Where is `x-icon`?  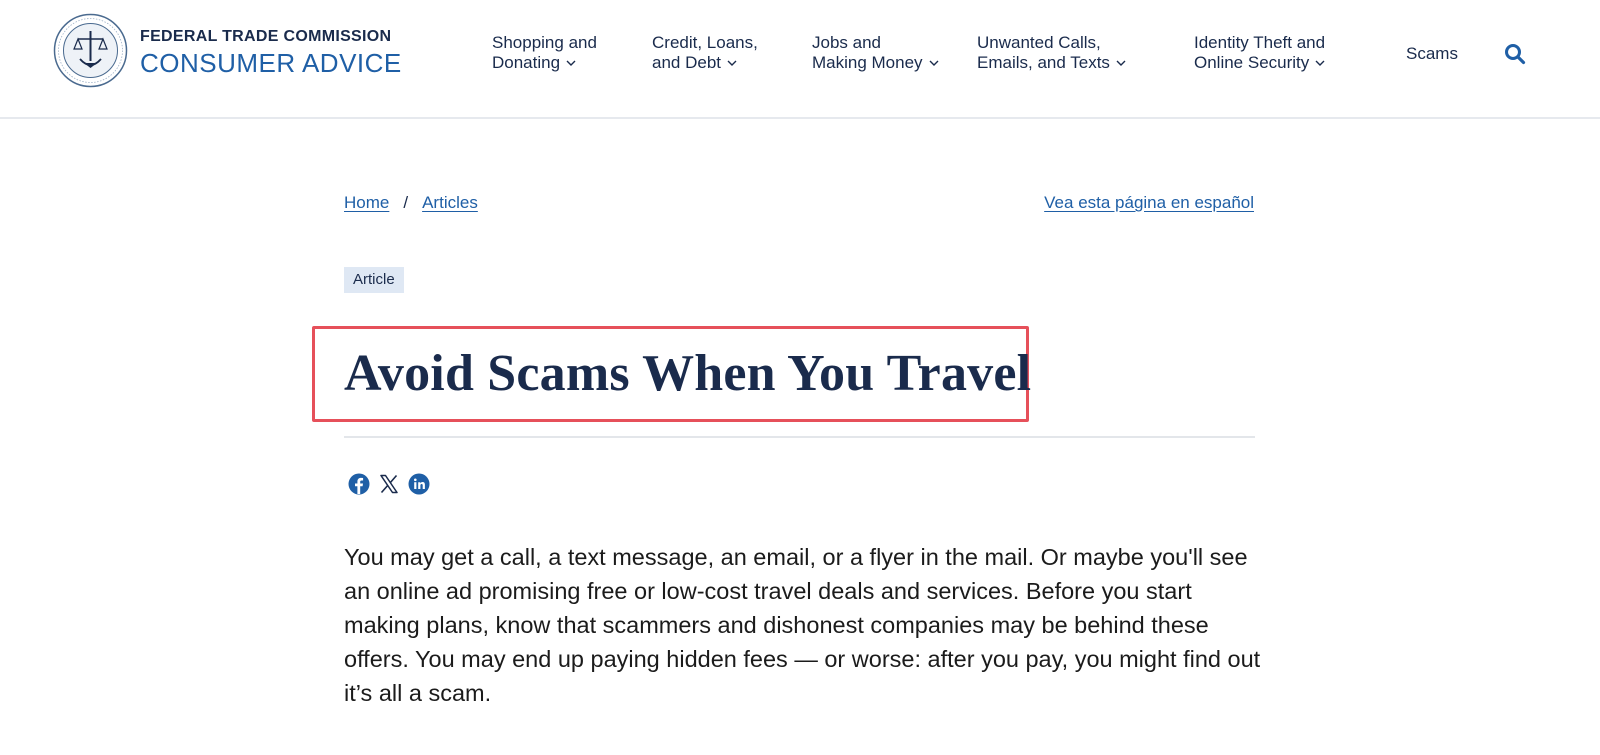 x-icon is located at coordinates (389, 484).